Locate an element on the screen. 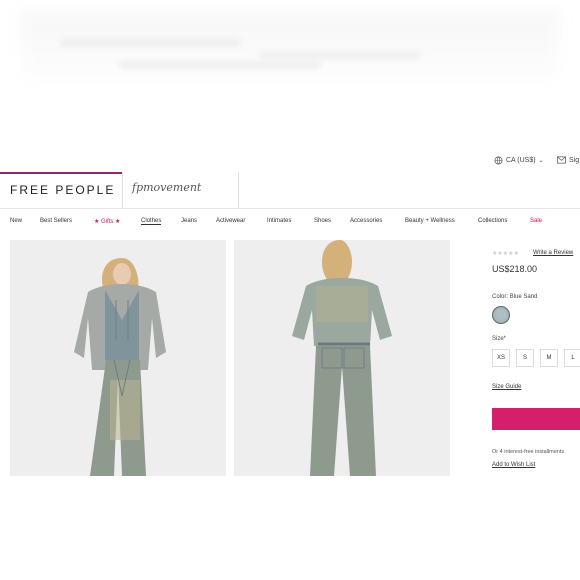 This screenshot has height=580, width=580. size-guide-link: Size Guide is located at coordinates (506, 387).